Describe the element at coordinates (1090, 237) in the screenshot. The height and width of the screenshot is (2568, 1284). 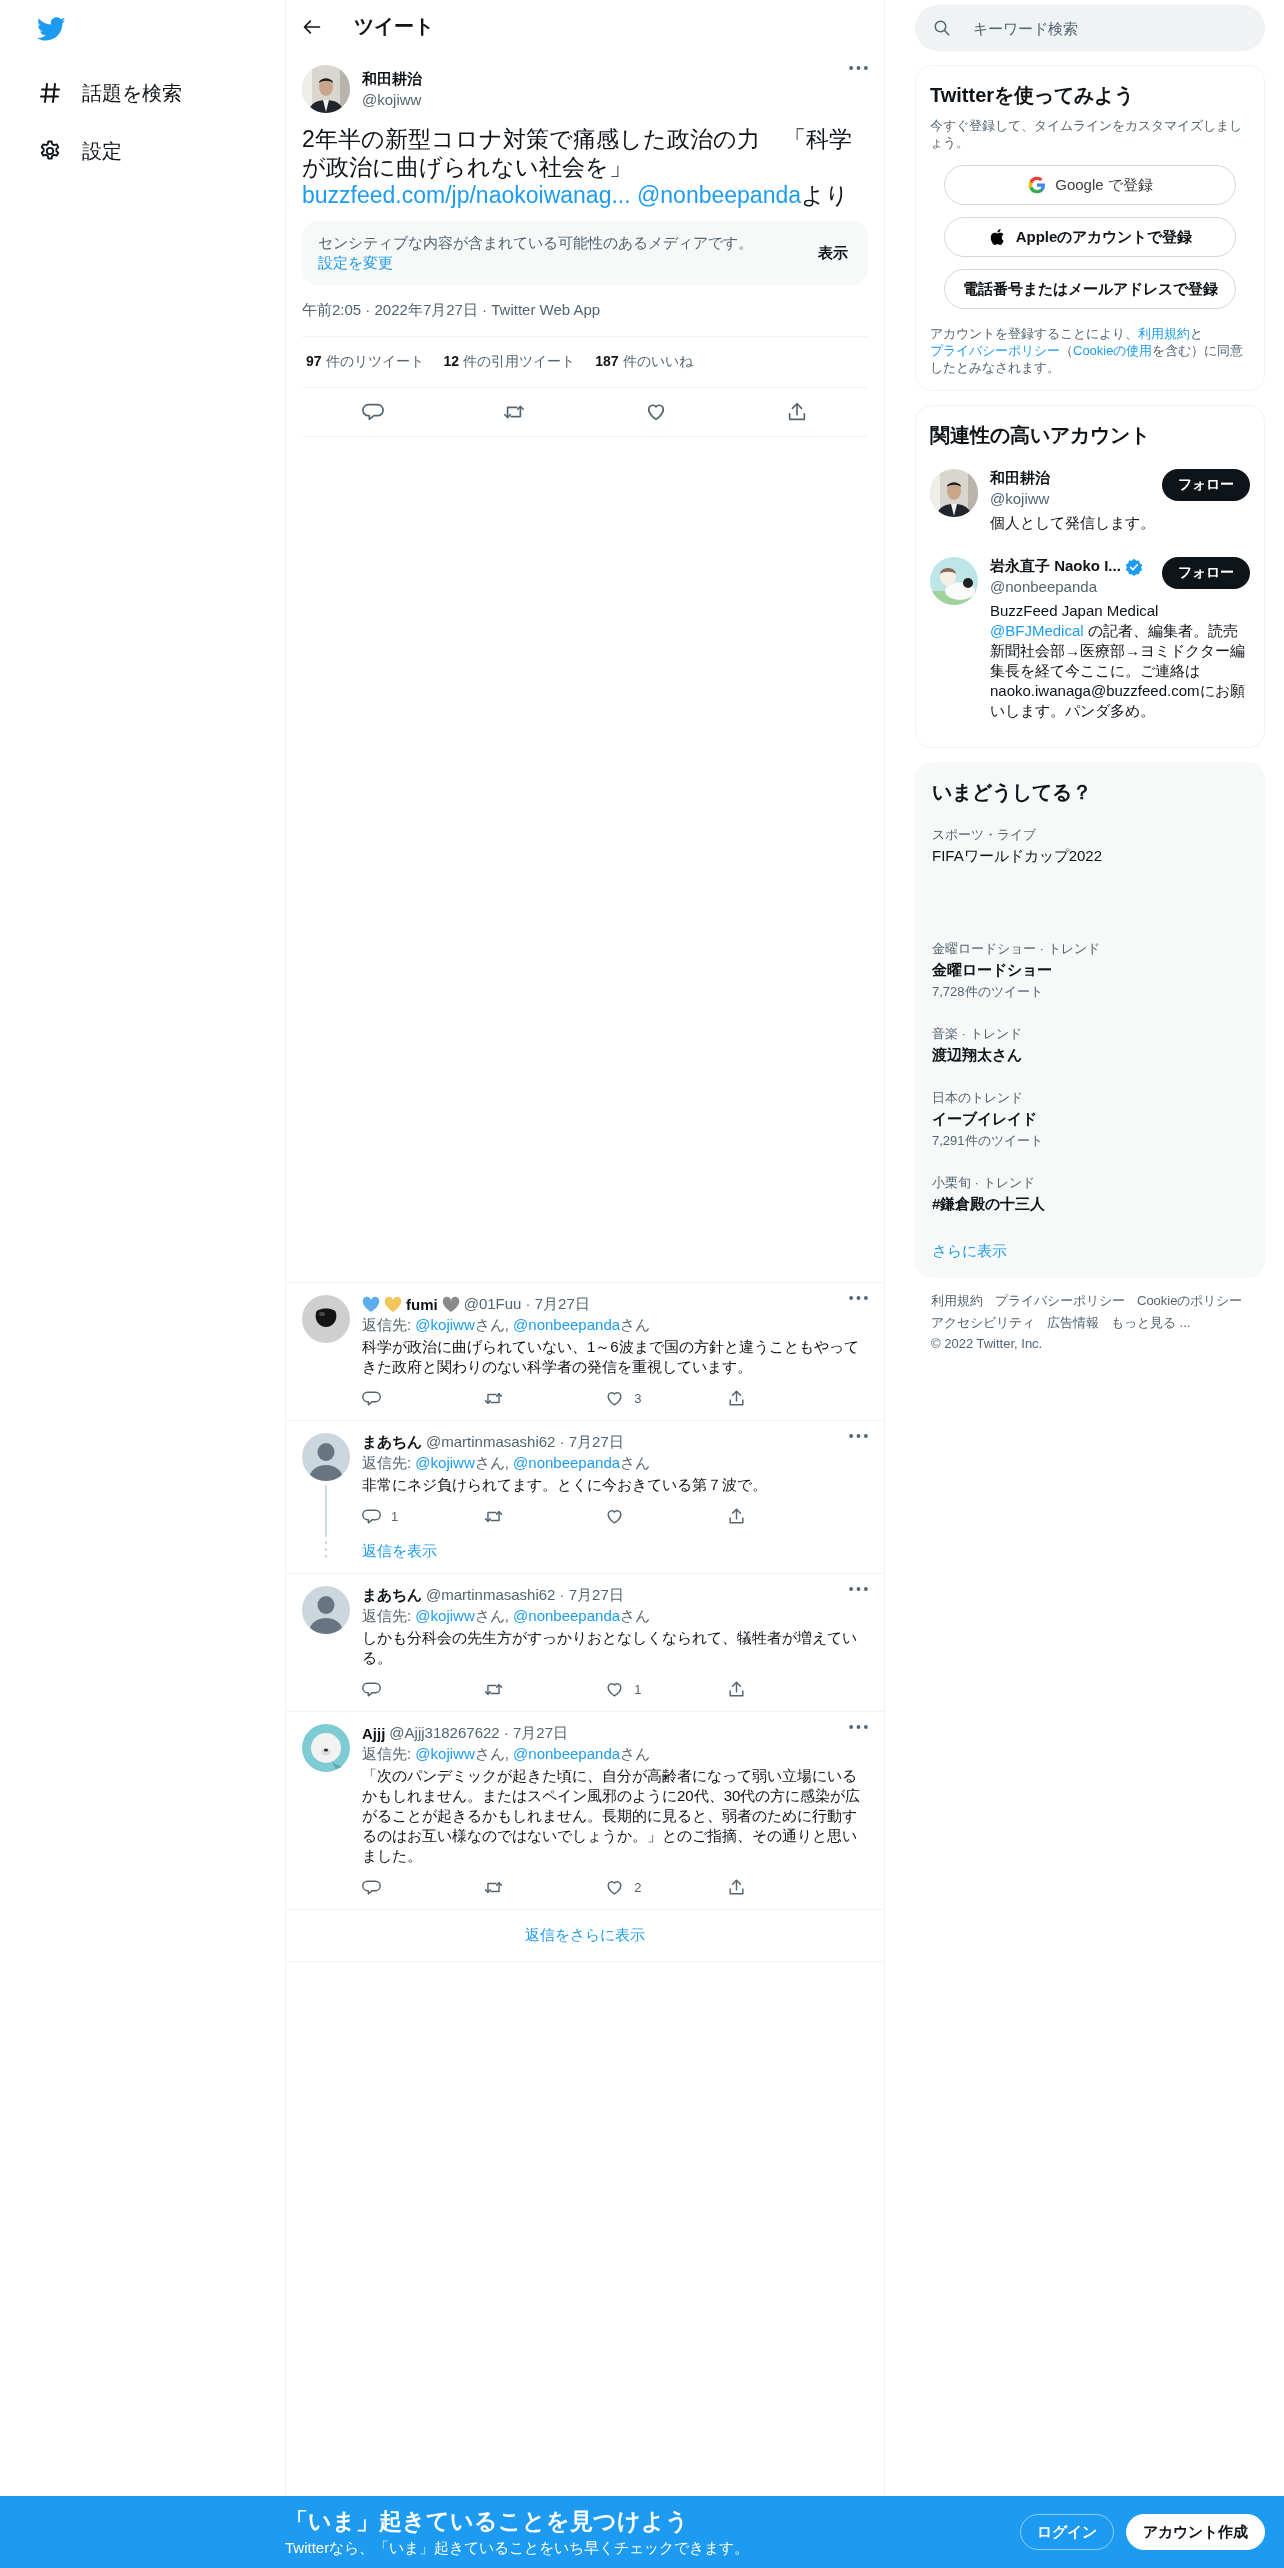
I see `signup-button: Appleのアカウントで登録` at that location.